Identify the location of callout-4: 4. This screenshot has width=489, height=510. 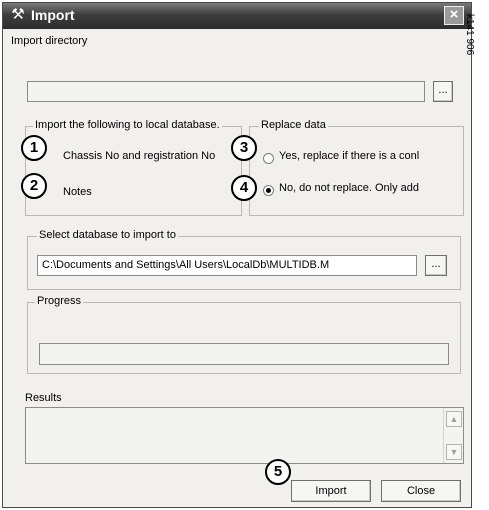
(244, 188).